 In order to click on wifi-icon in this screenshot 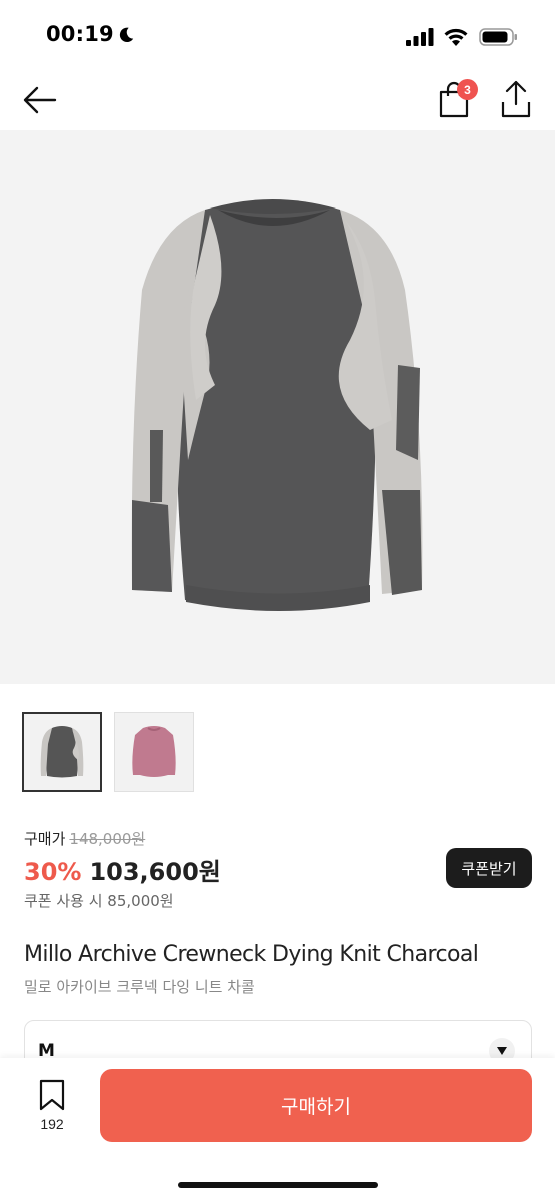, I will do `click(456, 37)`.